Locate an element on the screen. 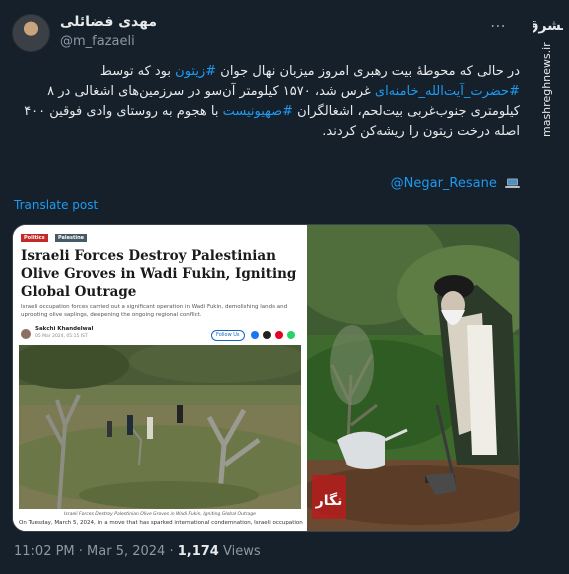 This screenshot has height=574, width=569. site-watermark: mashreghnews.ir is located at coordinates (546, 89).